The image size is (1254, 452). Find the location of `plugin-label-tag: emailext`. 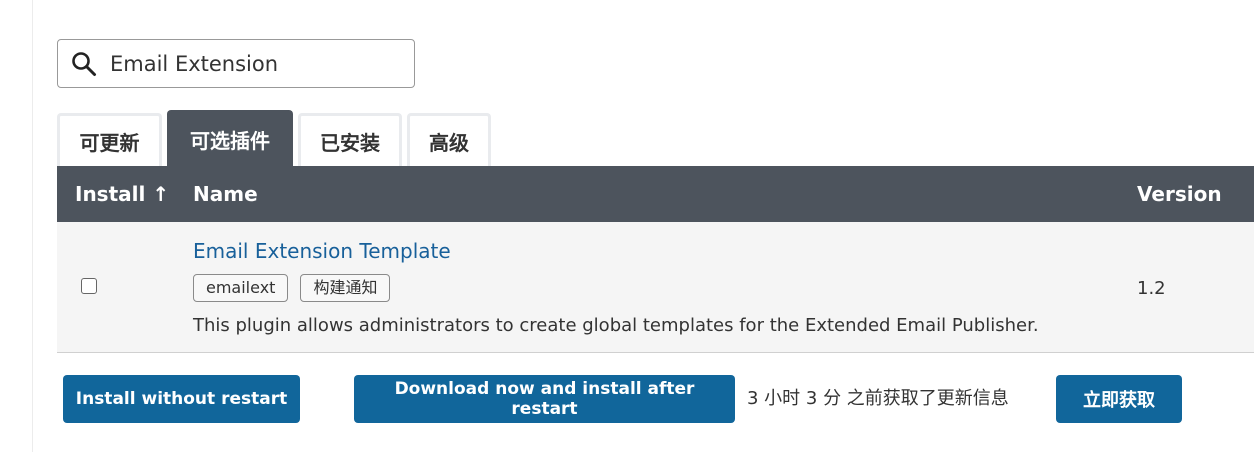

plugin-label-tag: emailext is located at coordinates (241, 288).